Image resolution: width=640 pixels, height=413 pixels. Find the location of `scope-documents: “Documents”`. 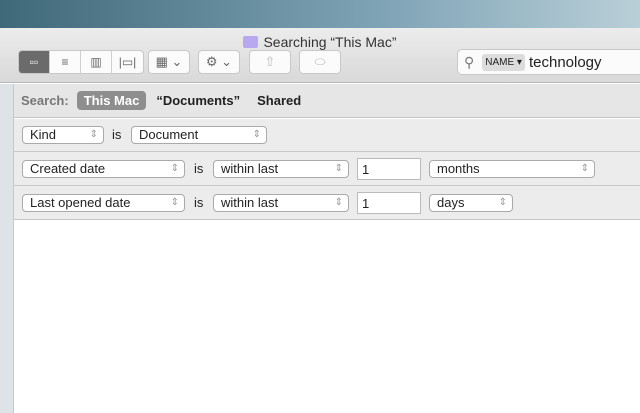

scope-documents: “Documents” is located at coordinates (198, 100).